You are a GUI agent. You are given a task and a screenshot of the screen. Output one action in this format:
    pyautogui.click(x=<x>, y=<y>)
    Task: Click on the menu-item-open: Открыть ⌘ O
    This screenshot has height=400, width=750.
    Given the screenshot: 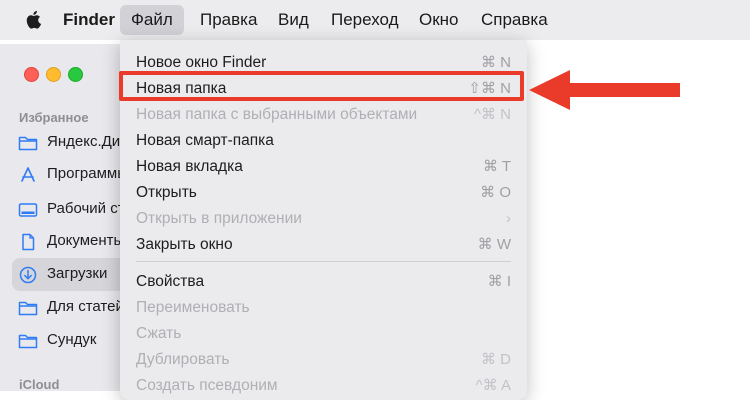 What is the action you would take?
    pyautogui.click(x=323, y=193)
    